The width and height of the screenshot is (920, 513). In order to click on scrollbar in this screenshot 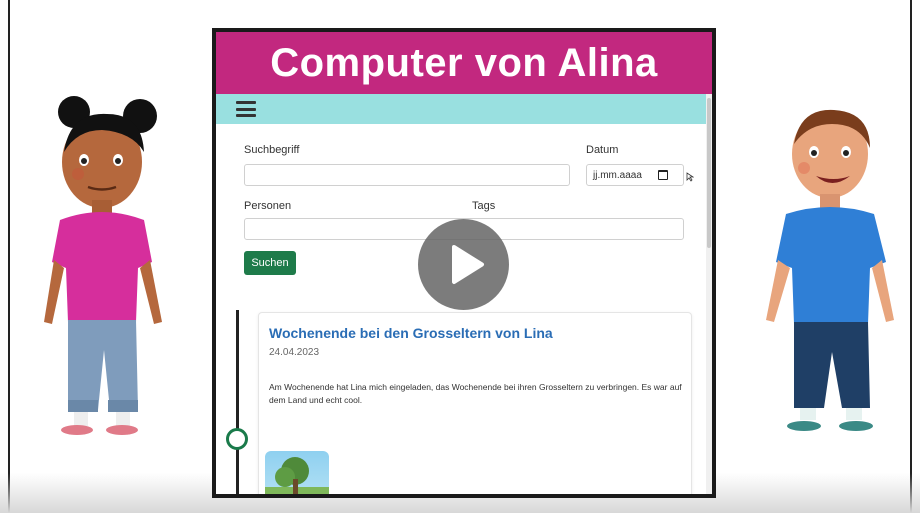, I will do `click(709, 294)`.